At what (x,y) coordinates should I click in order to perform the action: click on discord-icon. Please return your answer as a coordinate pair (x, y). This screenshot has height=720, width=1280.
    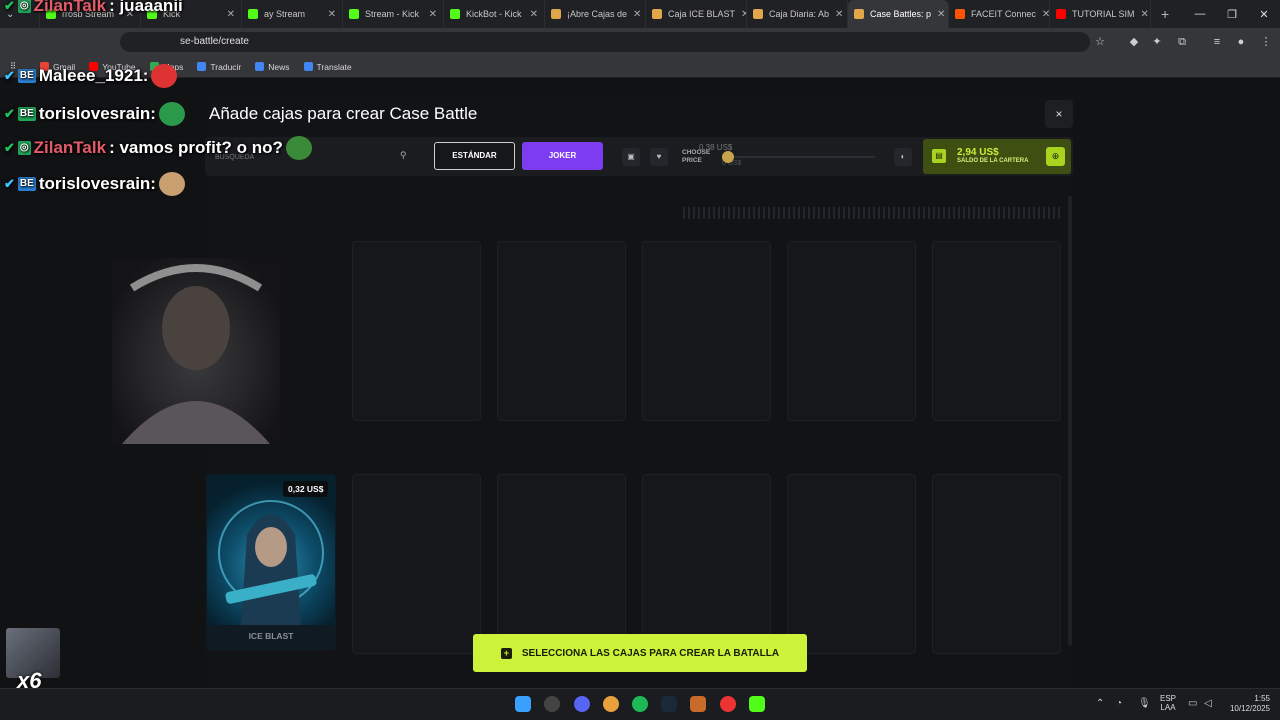
    Looking at the image, I should click on (582, 704).